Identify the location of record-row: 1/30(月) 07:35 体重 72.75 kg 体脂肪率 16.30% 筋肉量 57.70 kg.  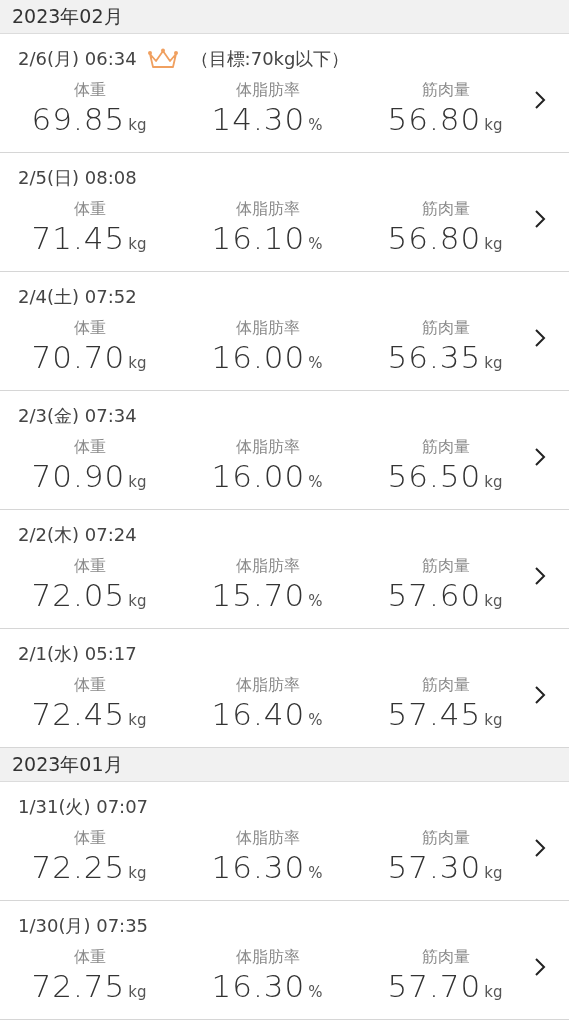
(284, 960).